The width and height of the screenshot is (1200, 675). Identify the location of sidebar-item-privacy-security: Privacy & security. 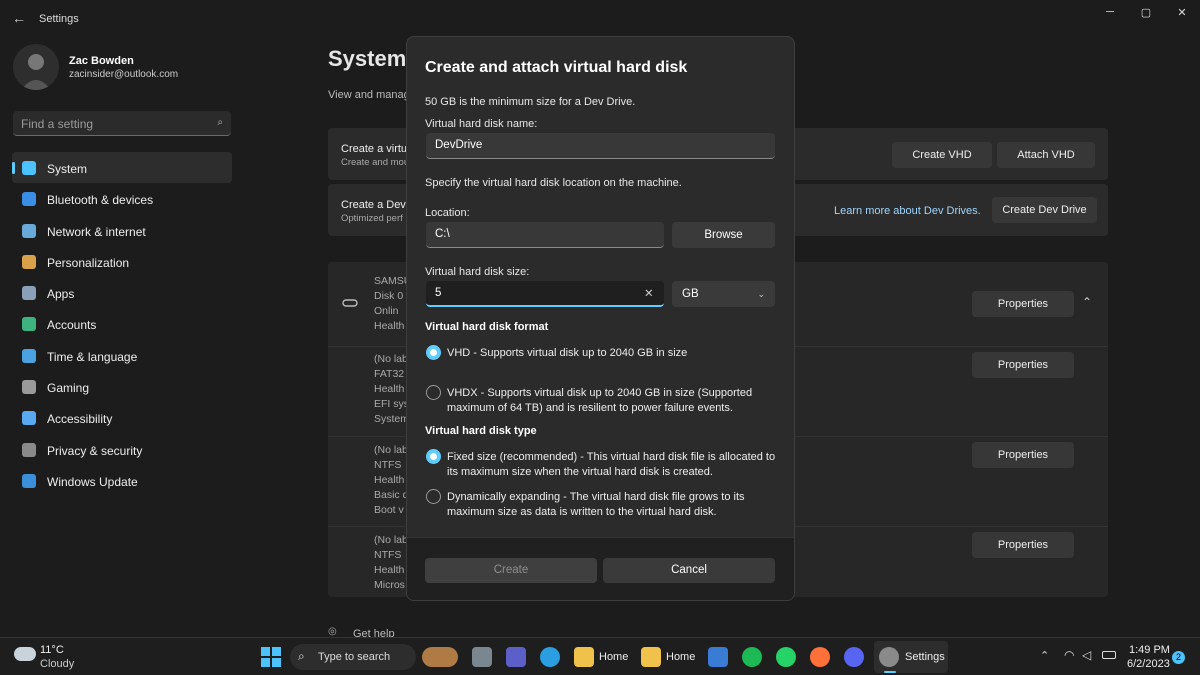
(122, 449).